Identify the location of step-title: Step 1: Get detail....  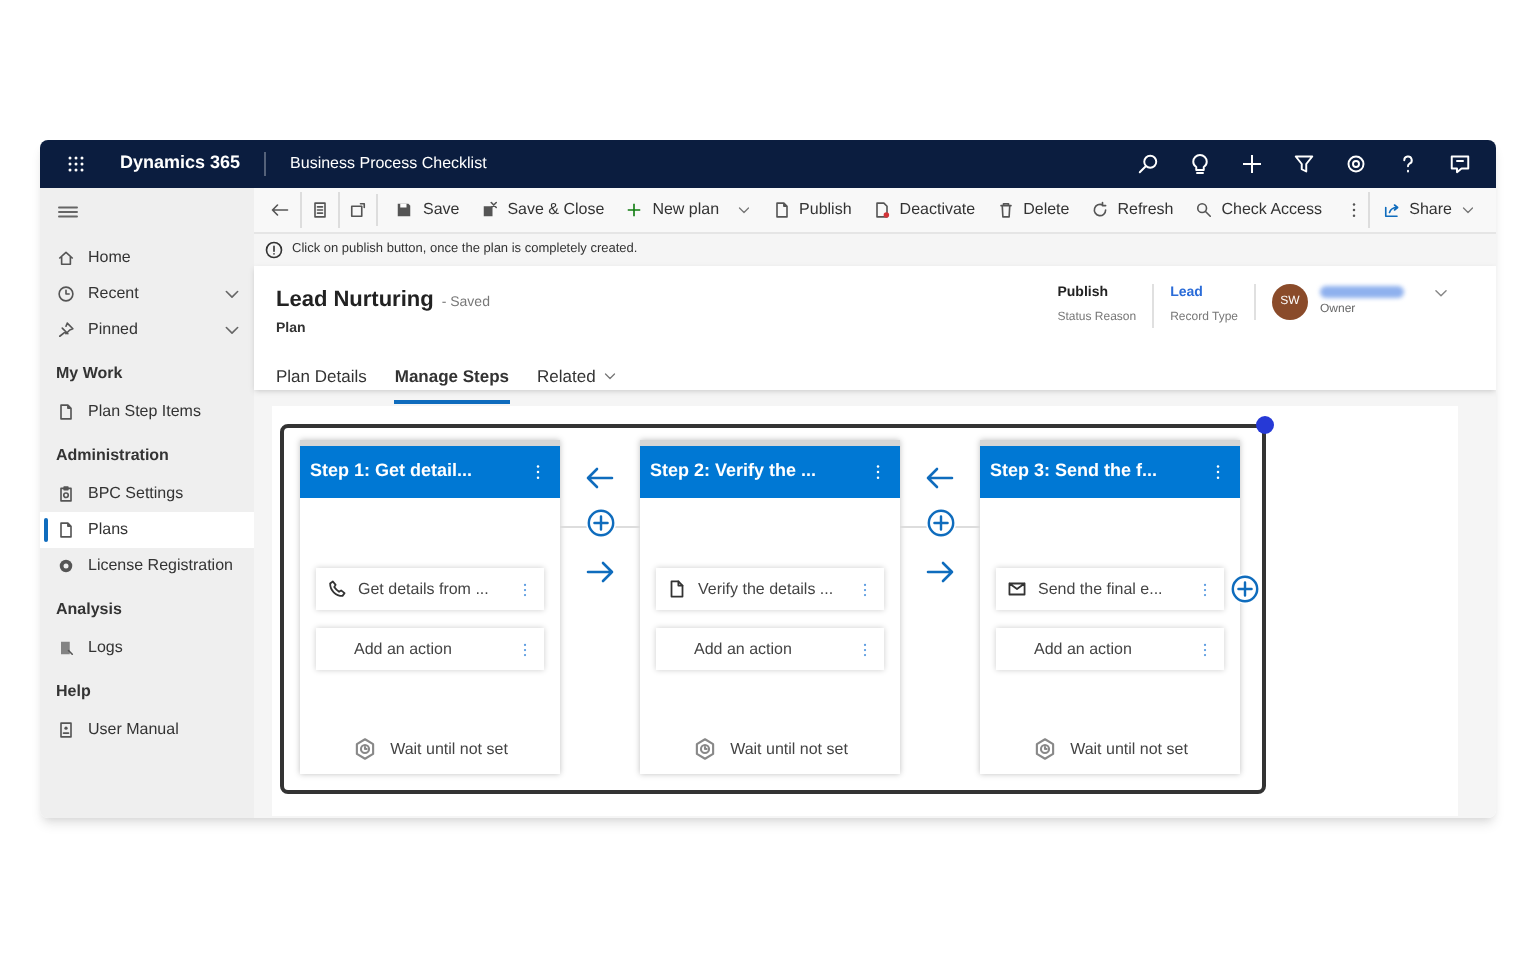
(391, 471).